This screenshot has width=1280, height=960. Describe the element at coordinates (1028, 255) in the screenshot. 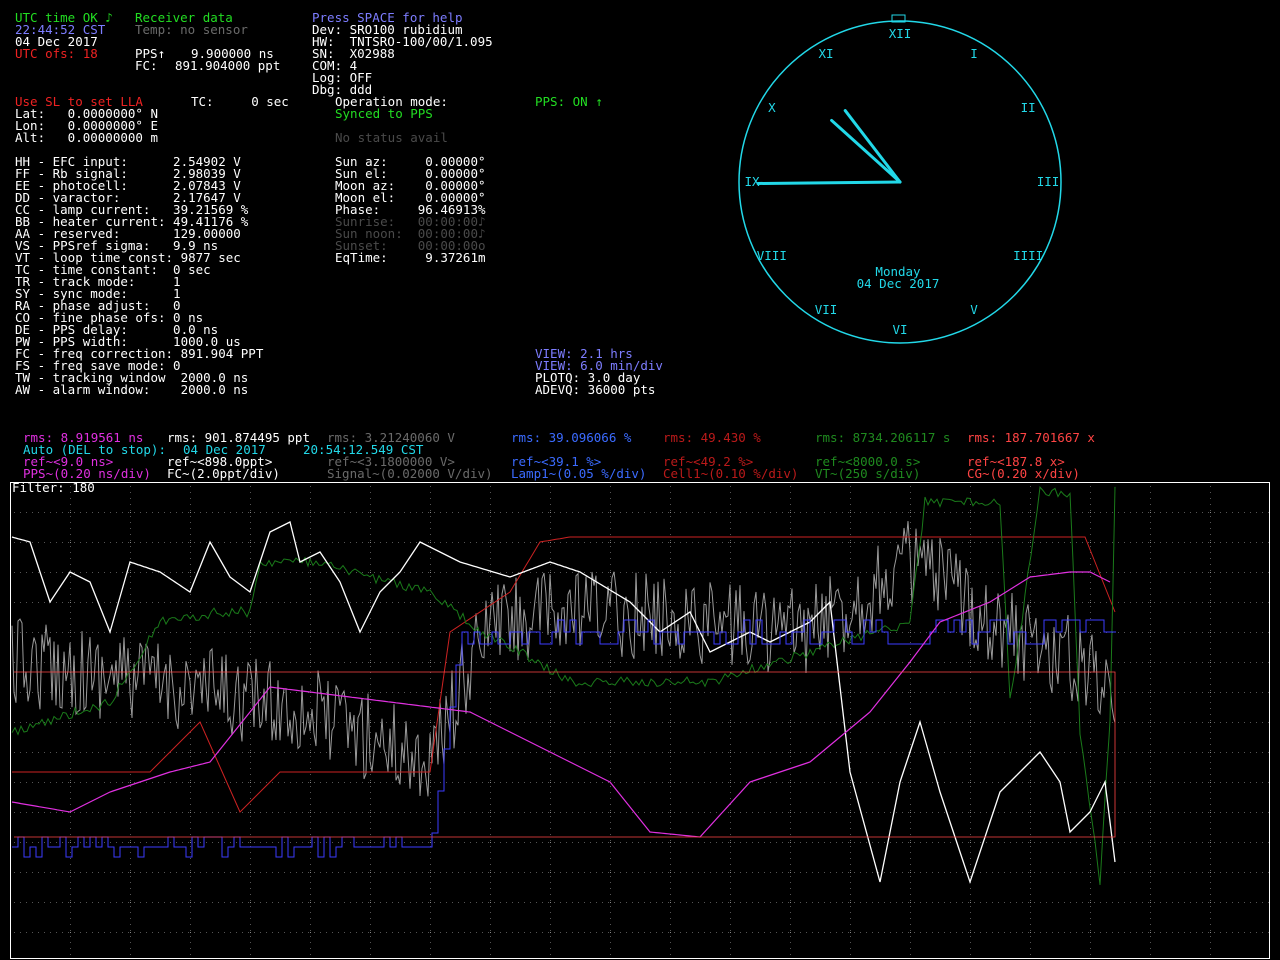

I see `clock-numeral: IIII` at that location.